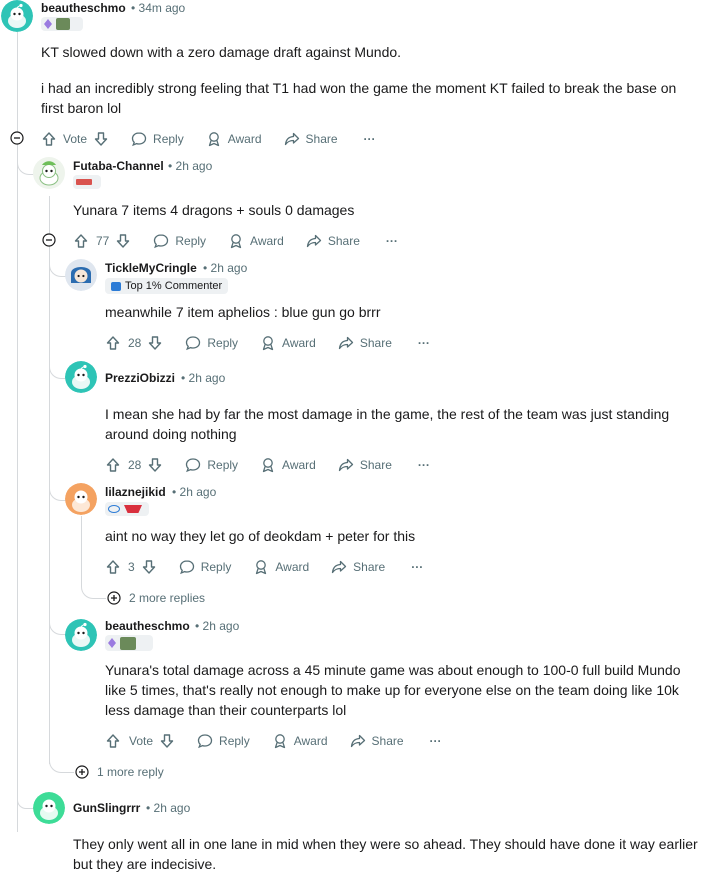  What do you see at coordinates (131, 567) in the screenshot?
I see `vote-count: 3` at bounding box center [131, 567].